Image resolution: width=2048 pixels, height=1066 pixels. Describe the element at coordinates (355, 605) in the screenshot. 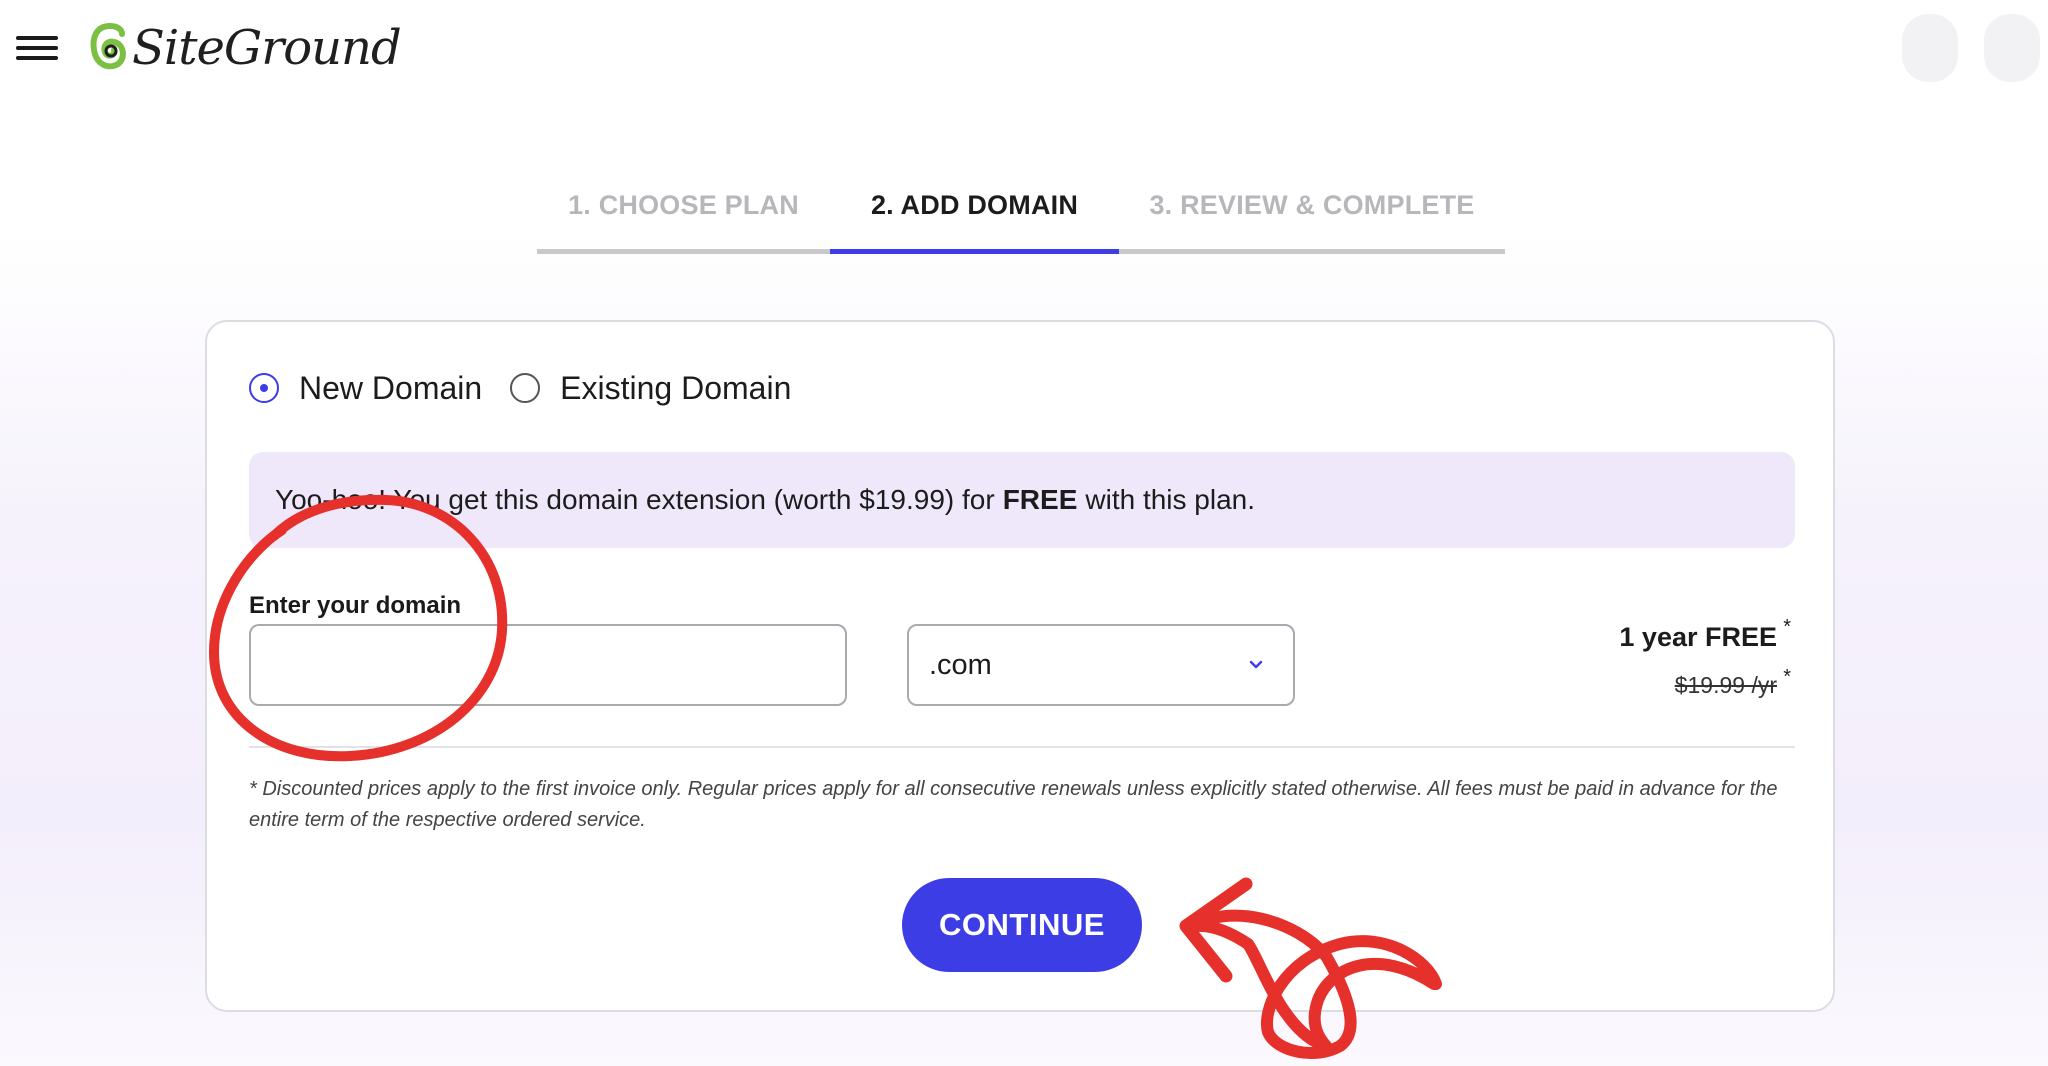

I see `domain-field-label: Enter your domain` at that location.